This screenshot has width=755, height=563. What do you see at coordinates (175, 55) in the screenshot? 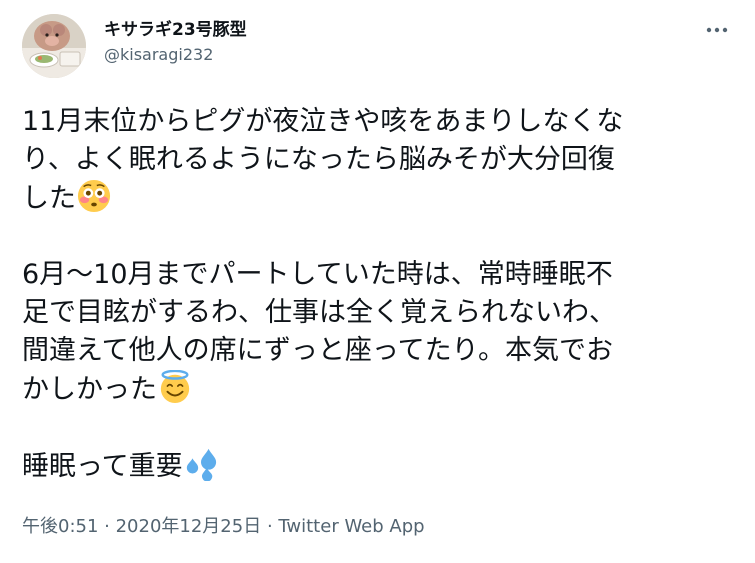
I see `user-handle: @kisaragi232` at bounding box center [175, 55].